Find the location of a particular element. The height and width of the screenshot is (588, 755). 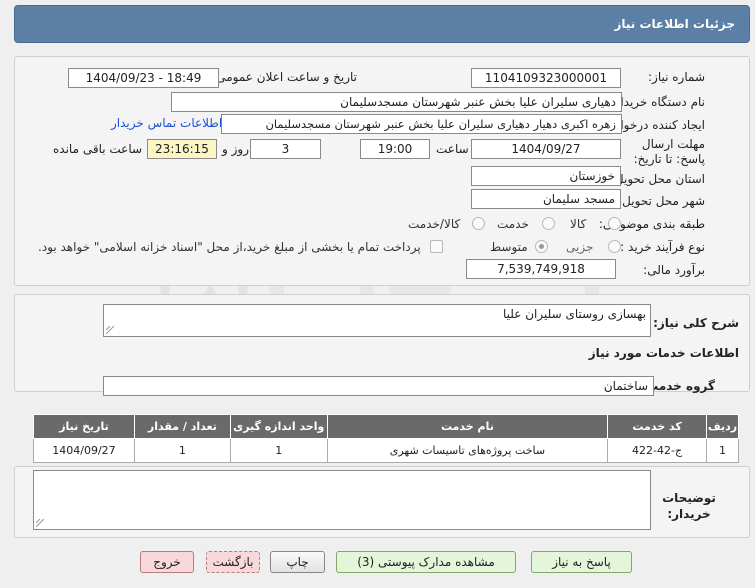

days-label: روز و is located at coordinates (235, 149).